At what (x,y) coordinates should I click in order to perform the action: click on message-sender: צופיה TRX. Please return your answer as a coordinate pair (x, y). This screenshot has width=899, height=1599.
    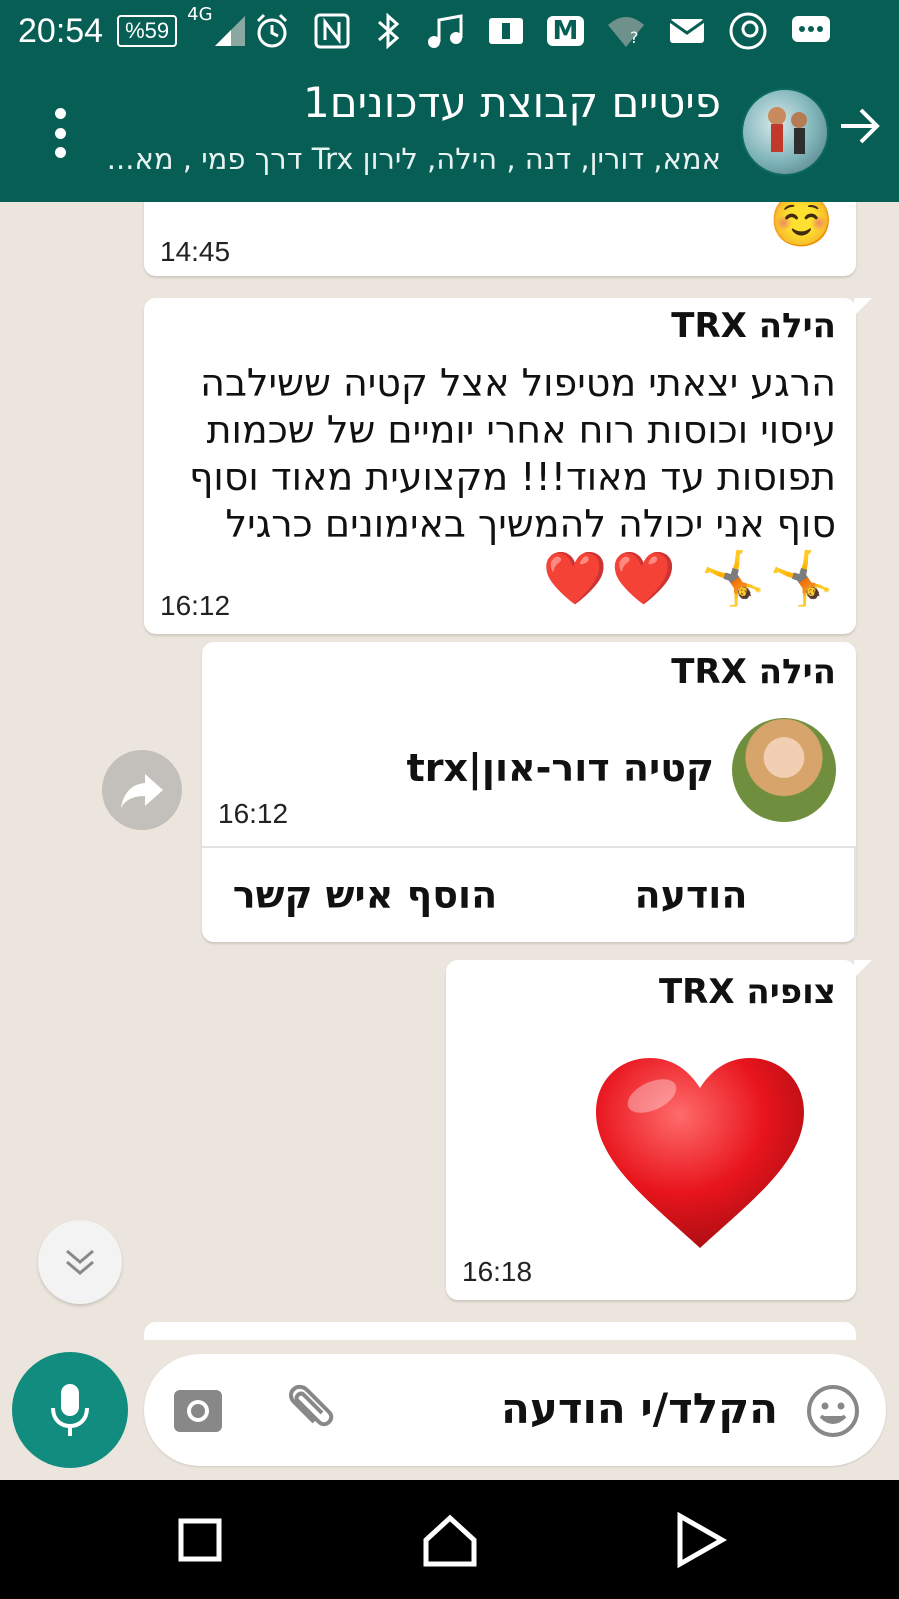
    Looking at the image, I should click on (747, 992).